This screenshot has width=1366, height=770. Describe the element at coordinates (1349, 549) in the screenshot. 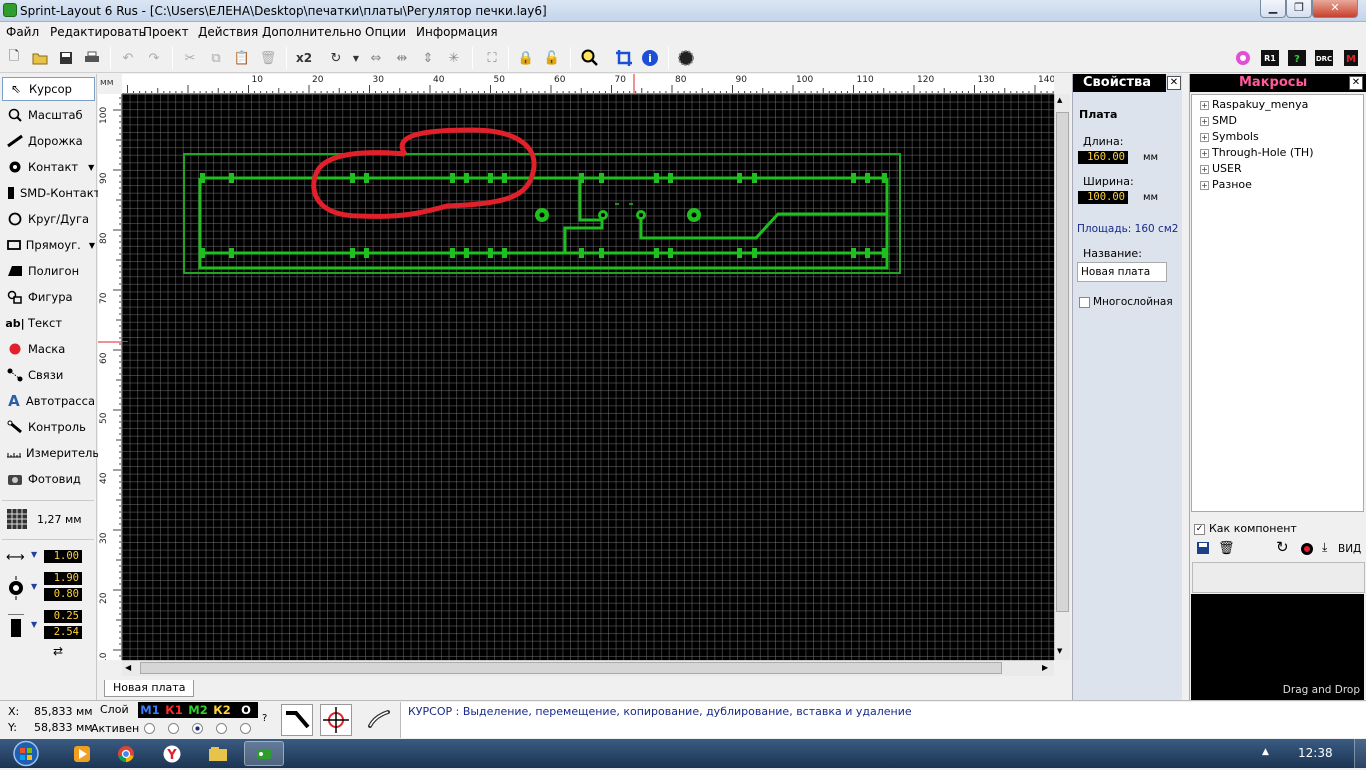

I see `macro-view-button: ВИД` at that location.